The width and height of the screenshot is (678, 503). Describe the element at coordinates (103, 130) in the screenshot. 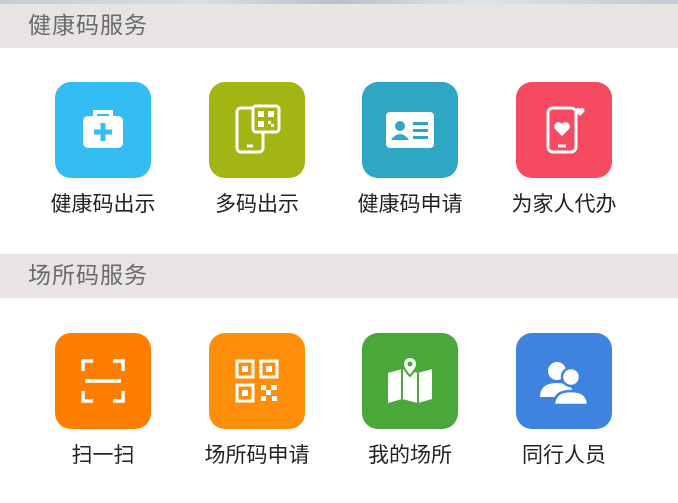

I see `medical-kit-icon` at that location.